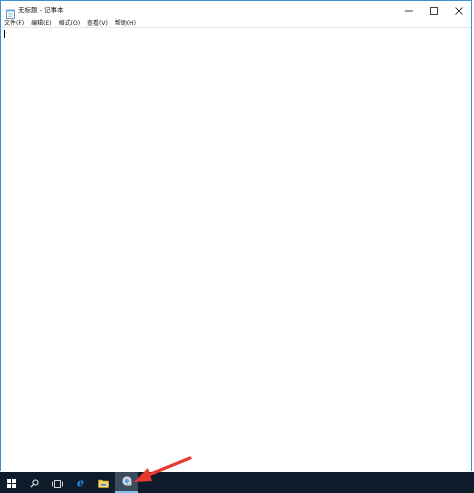 The width and height of the screenshot is (474, 493). What do you see at coordinates (237, 482) in the screenshot?
I see `taskbar: e` at bounding box center [237, 482].